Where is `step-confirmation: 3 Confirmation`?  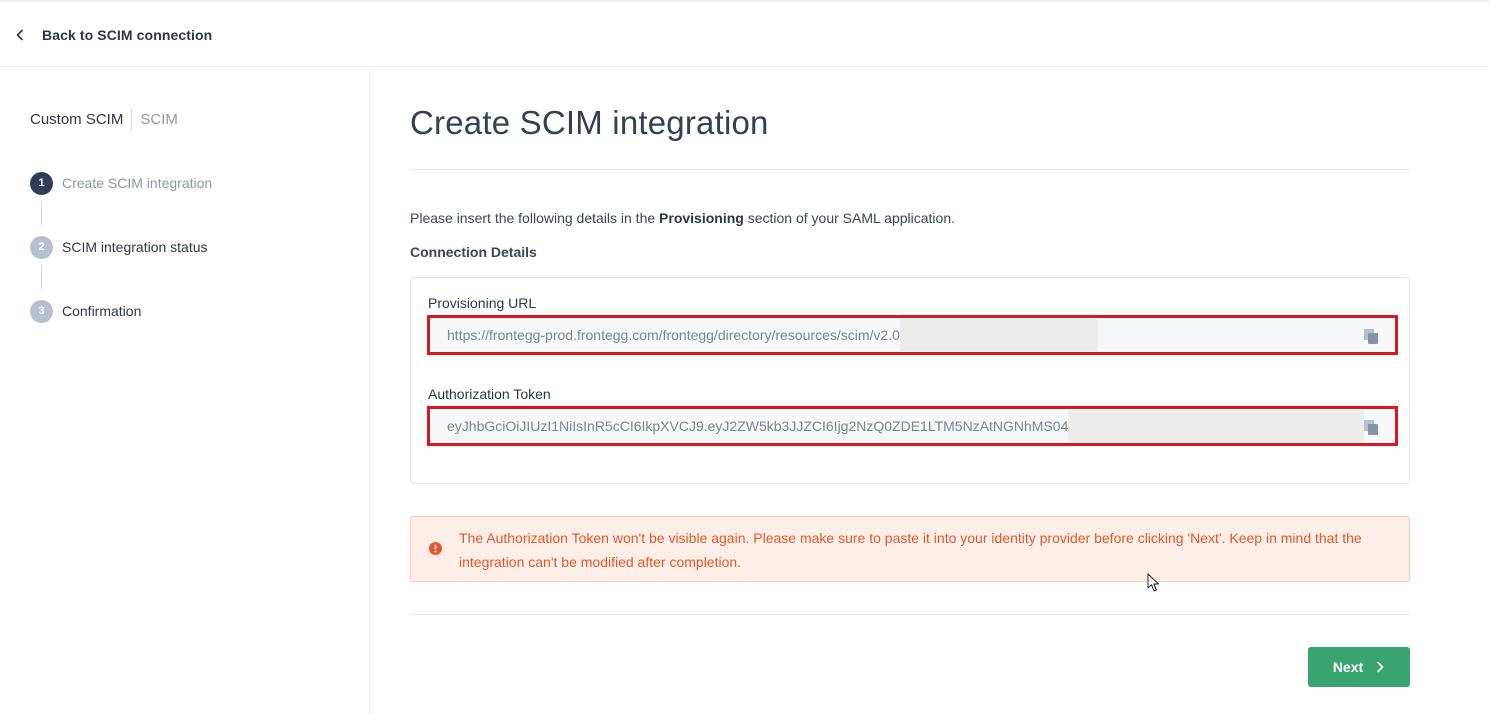 step-confirmation: 3 Confirmation is located at coordinates (85, 311).